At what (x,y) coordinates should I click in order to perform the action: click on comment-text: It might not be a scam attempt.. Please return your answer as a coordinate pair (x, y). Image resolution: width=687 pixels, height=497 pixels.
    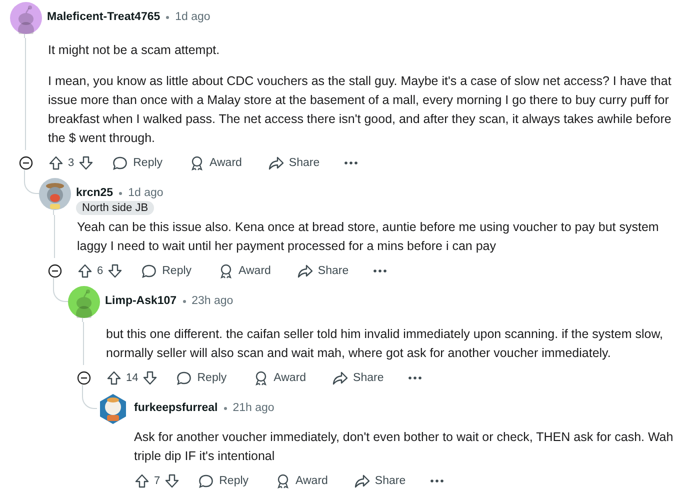
    Looking at the image, I should click on (134, 50).